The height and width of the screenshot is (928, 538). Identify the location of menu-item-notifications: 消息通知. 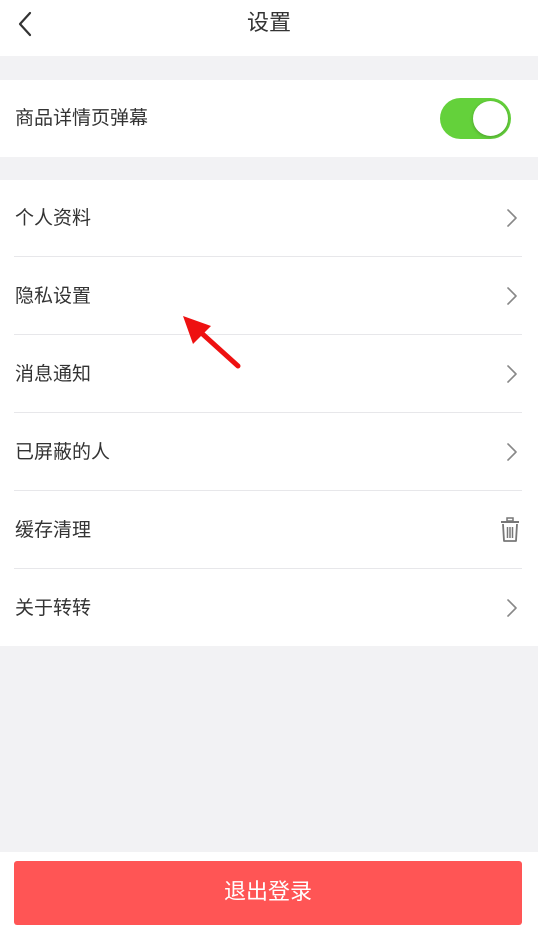
(269, 374).